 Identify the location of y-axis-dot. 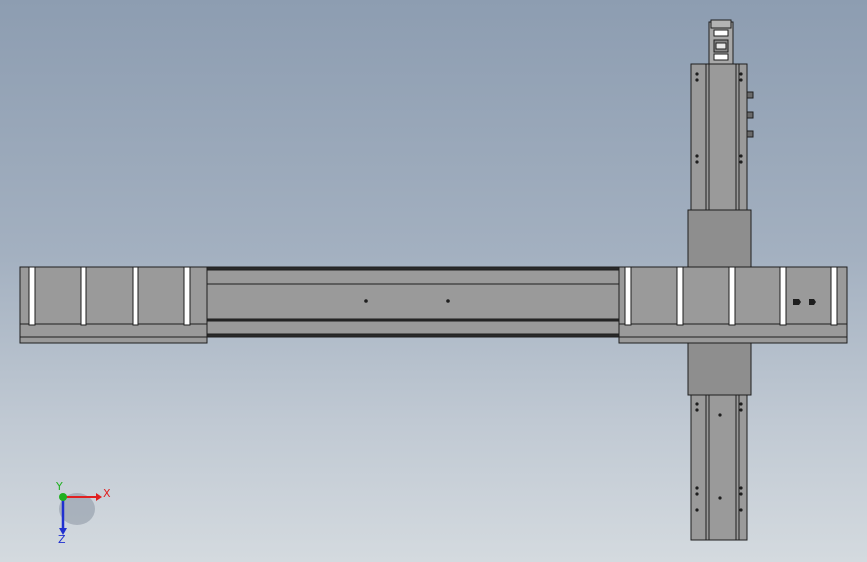
(63, 497).